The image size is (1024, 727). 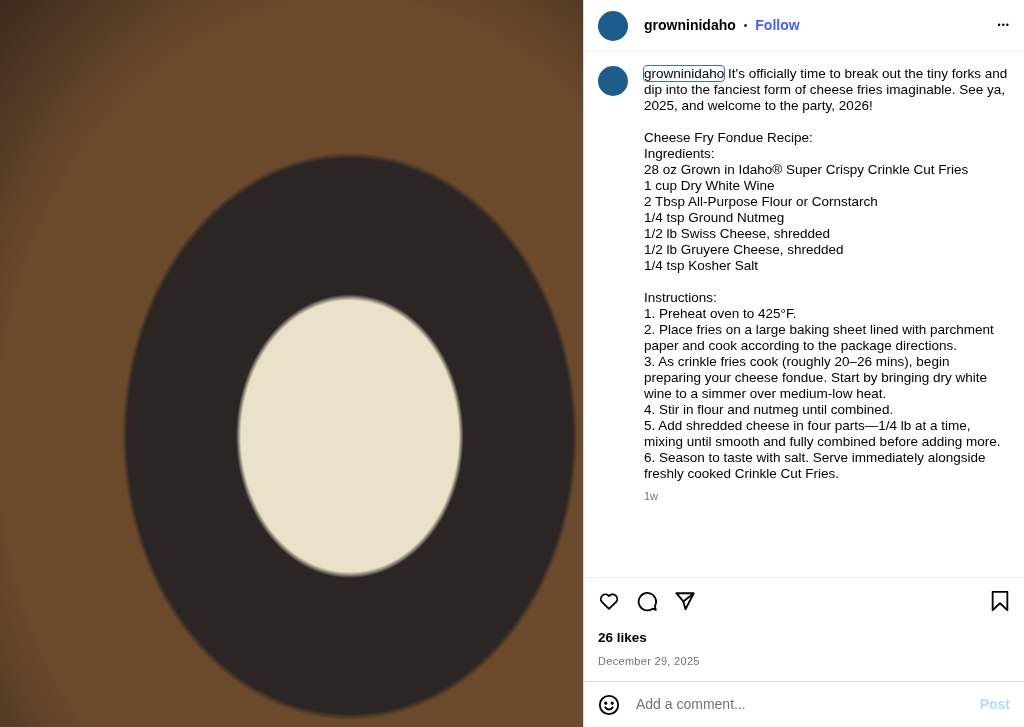 What do you see at coordinates (738, 234) in the screenshot?
I see `caption-line: 1/2 lb Swiss Cheese, shredded` at bounding box center [738, 234].